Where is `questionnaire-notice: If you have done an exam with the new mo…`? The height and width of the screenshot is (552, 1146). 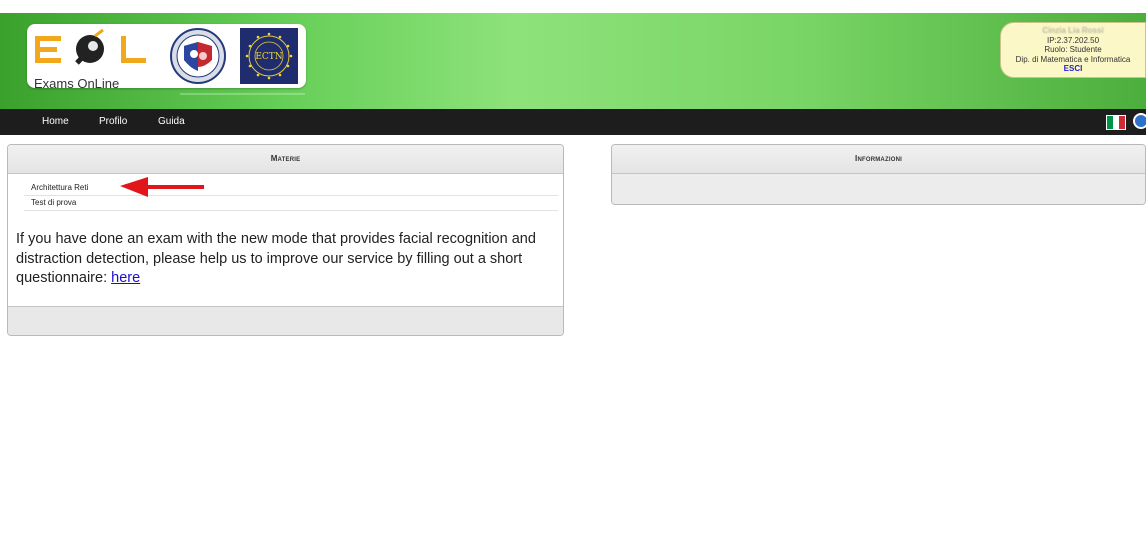 questionnaire-notice: If you have done an exam with the new mo… is located at coordinates (281, 259).